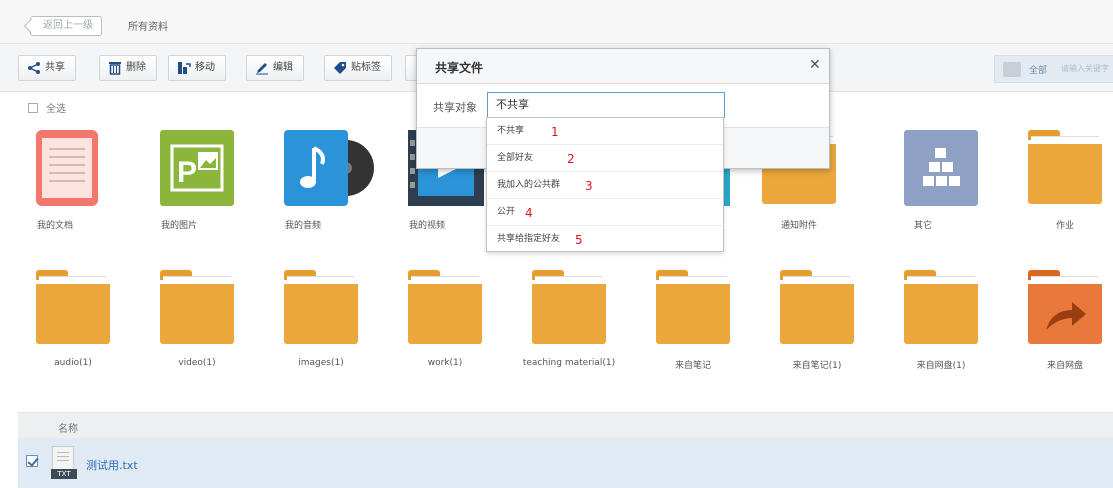 The width and height of the screenshot is (1113, 488). I want to click on tile-label: 来自网盘, so click(1064, 366).